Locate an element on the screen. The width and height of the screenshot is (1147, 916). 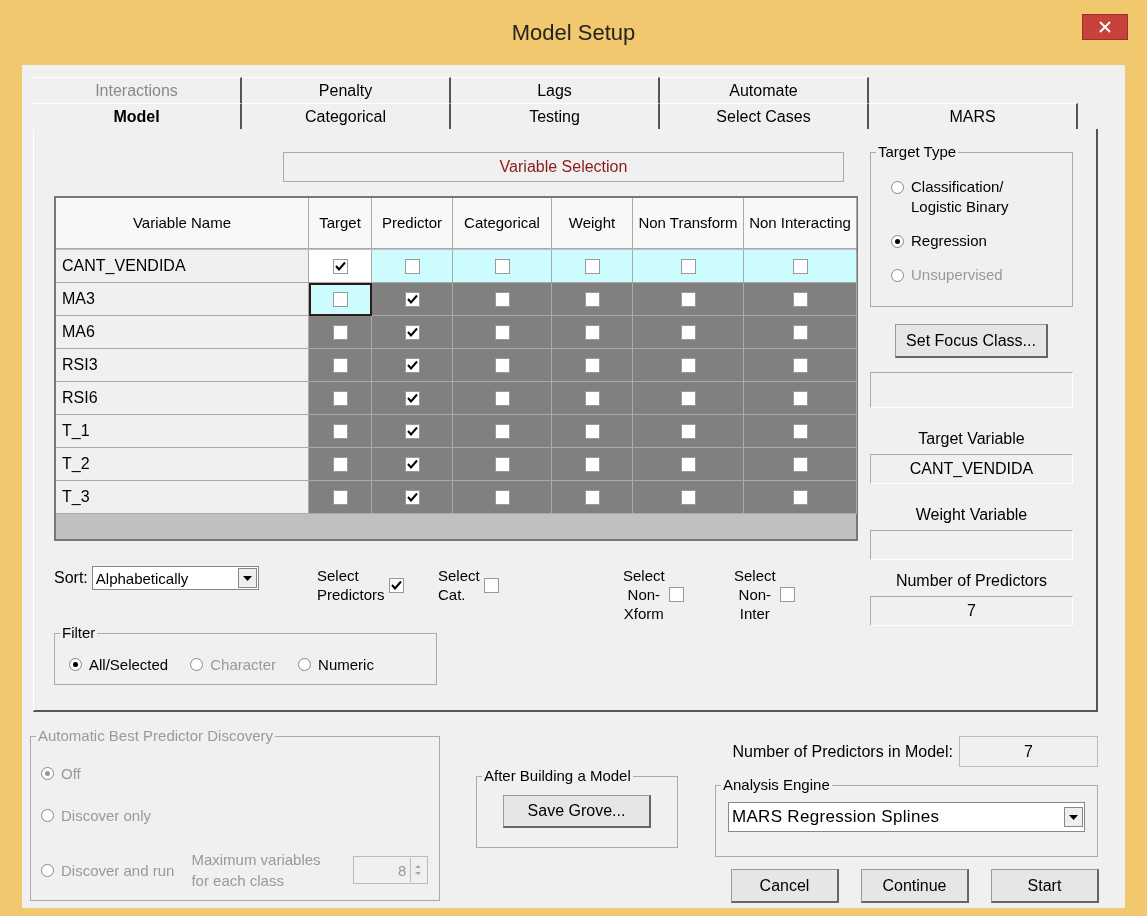
tab: Categorical is located at coordinates (346, 116).